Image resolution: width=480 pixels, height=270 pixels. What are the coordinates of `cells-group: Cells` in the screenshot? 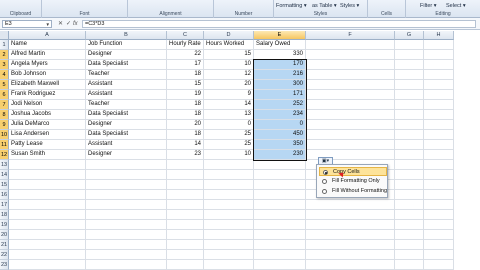 It's located at (387, 9).